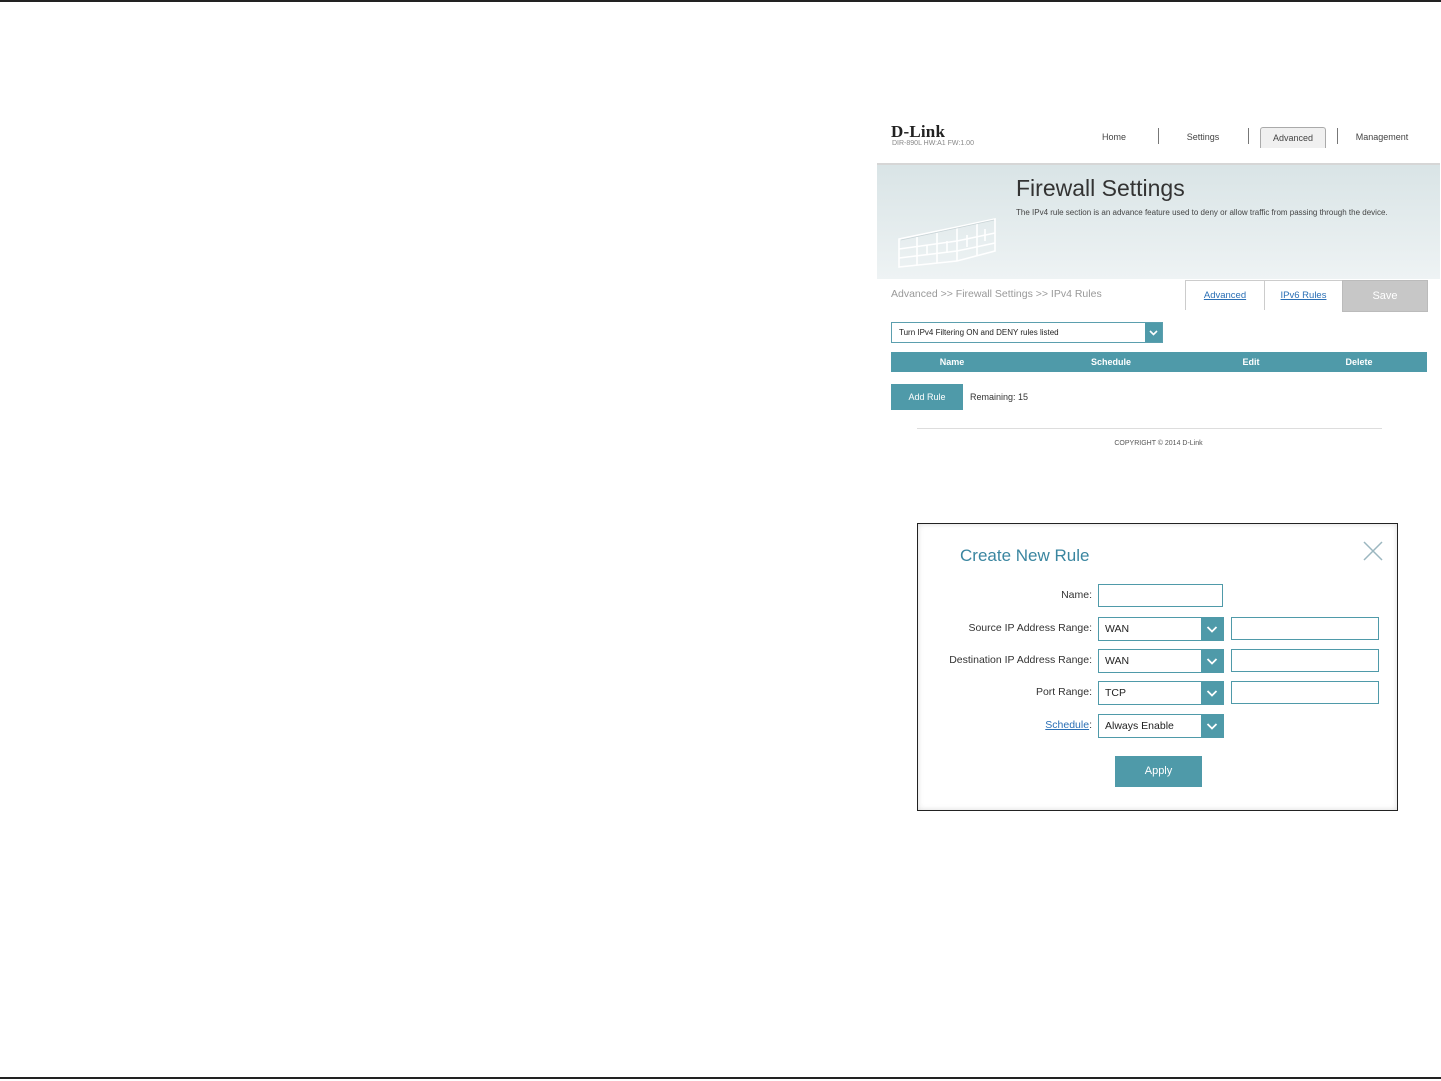 This screenshot has height=1081, width=1441. I want to click on destination-ip-select: WAN, so click(1161, 661).